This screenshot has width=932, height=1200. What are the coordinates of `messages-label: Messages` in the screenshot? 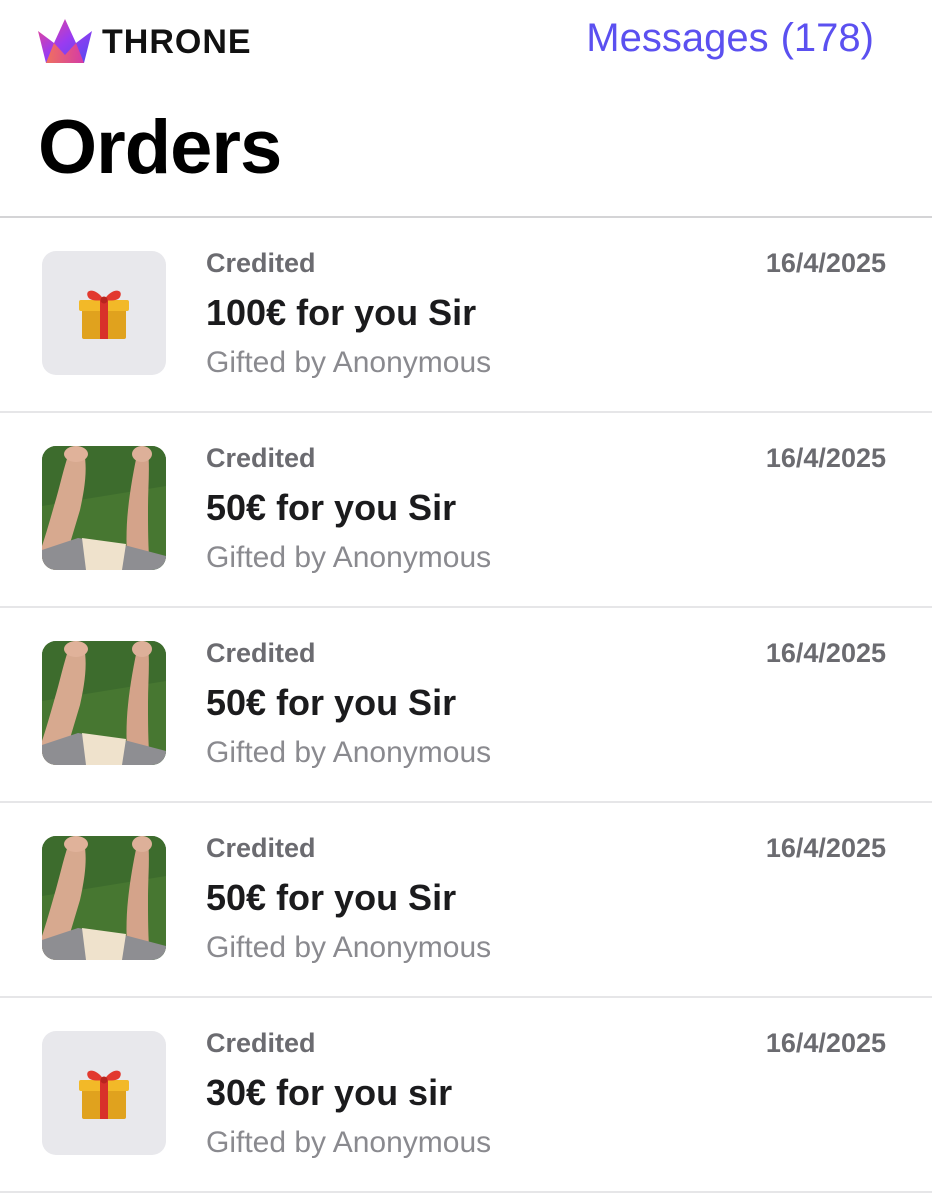 It's located at (677, 38).